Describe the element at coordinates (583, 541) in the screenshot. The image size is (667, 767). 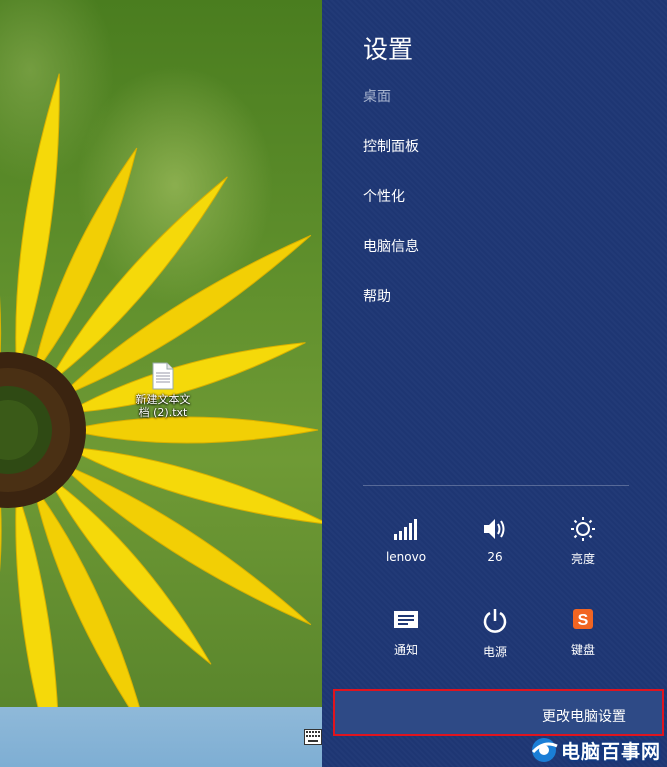
I see `tile-brightness: 亮度` at that location.